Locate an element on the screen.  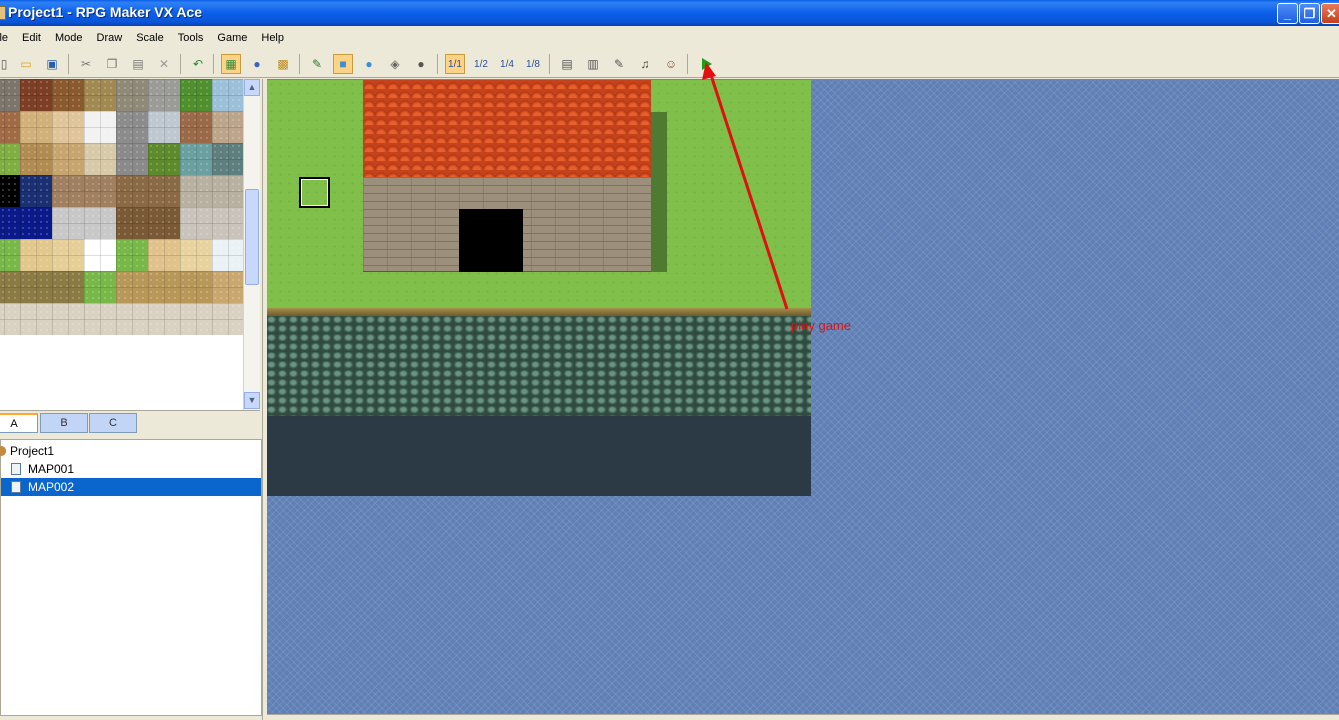
close-button: ✕ is located at coordinates (1330, 13).